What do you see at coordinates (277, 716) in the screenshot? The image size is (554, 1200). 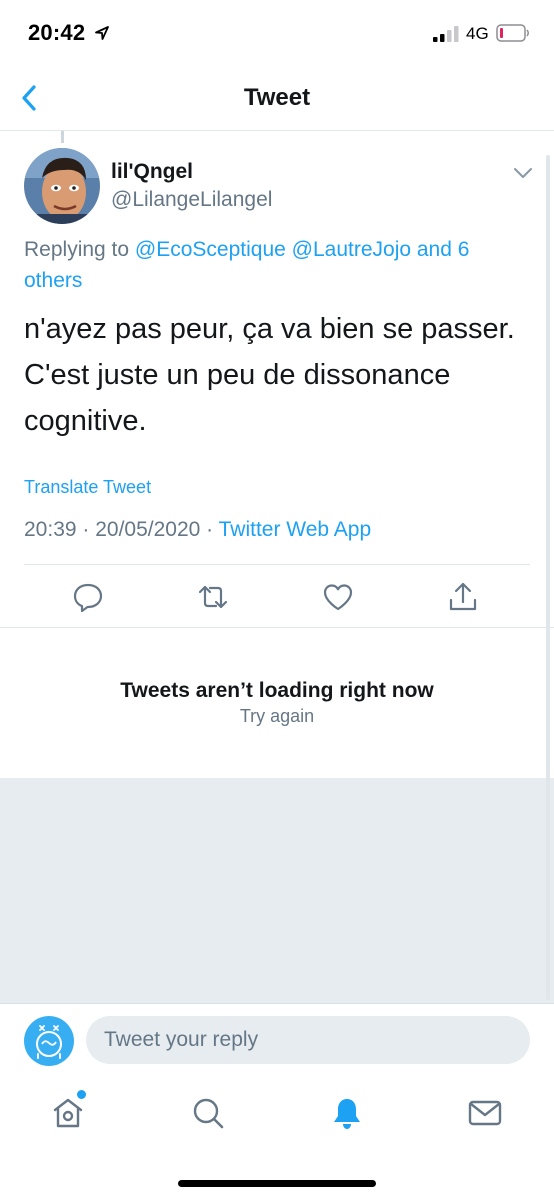 I see `try-again-button: Try again` at bounding box center [277, 716].